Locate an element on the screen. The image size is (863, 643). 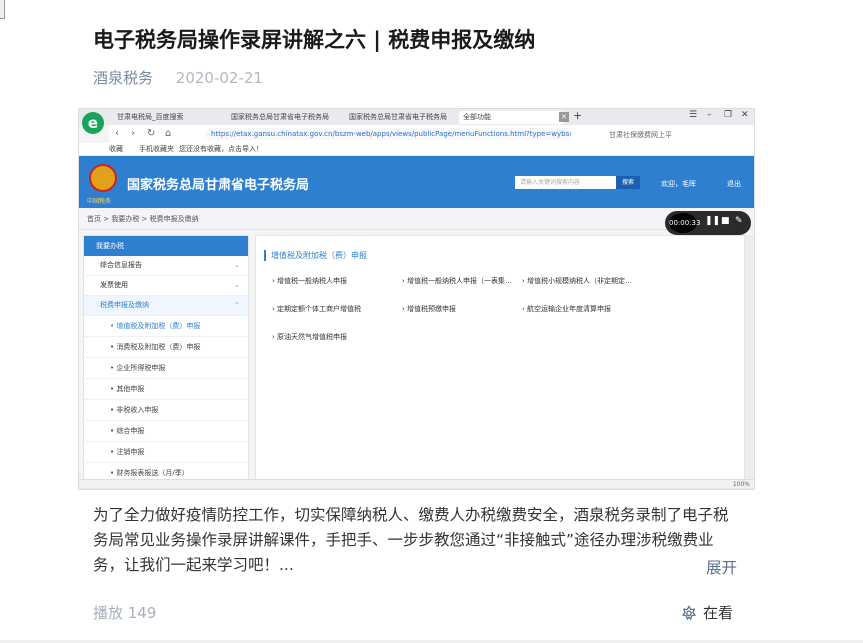
stop-icon: ■ is located at coordinates (725, 221).